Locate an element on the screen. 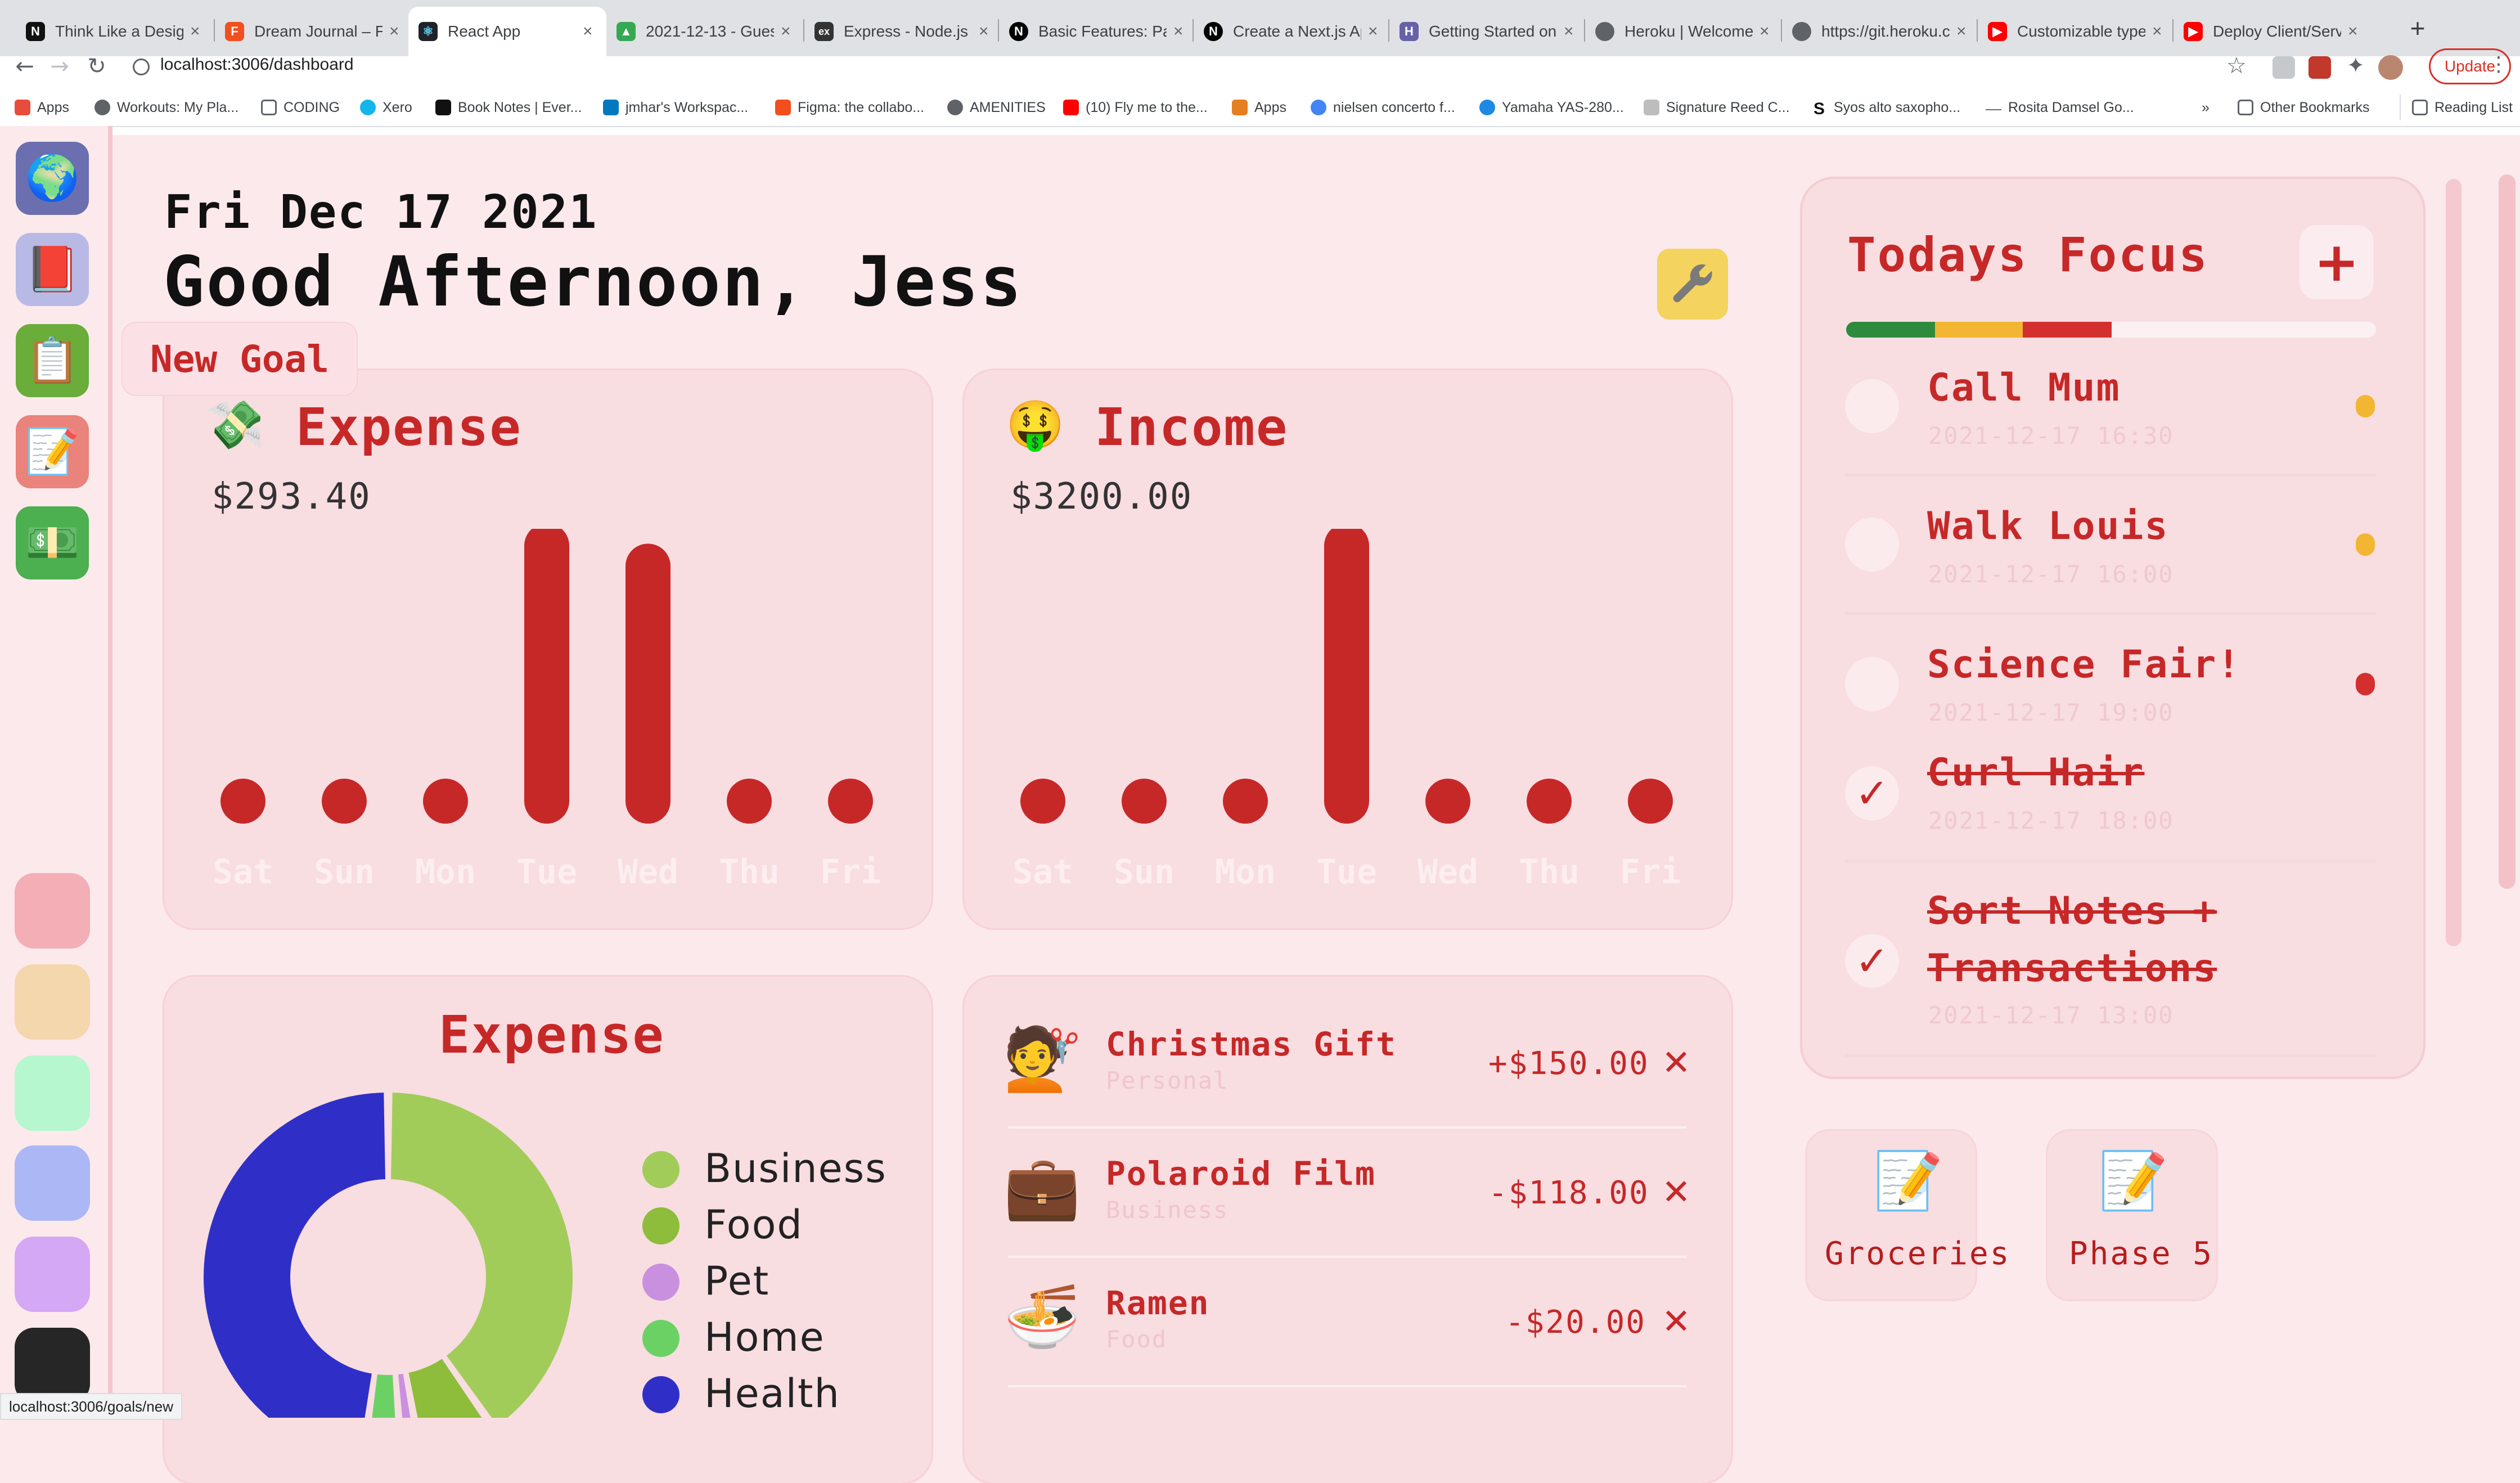  forward-arrow-icon: → is located at coordinates (59, 66).